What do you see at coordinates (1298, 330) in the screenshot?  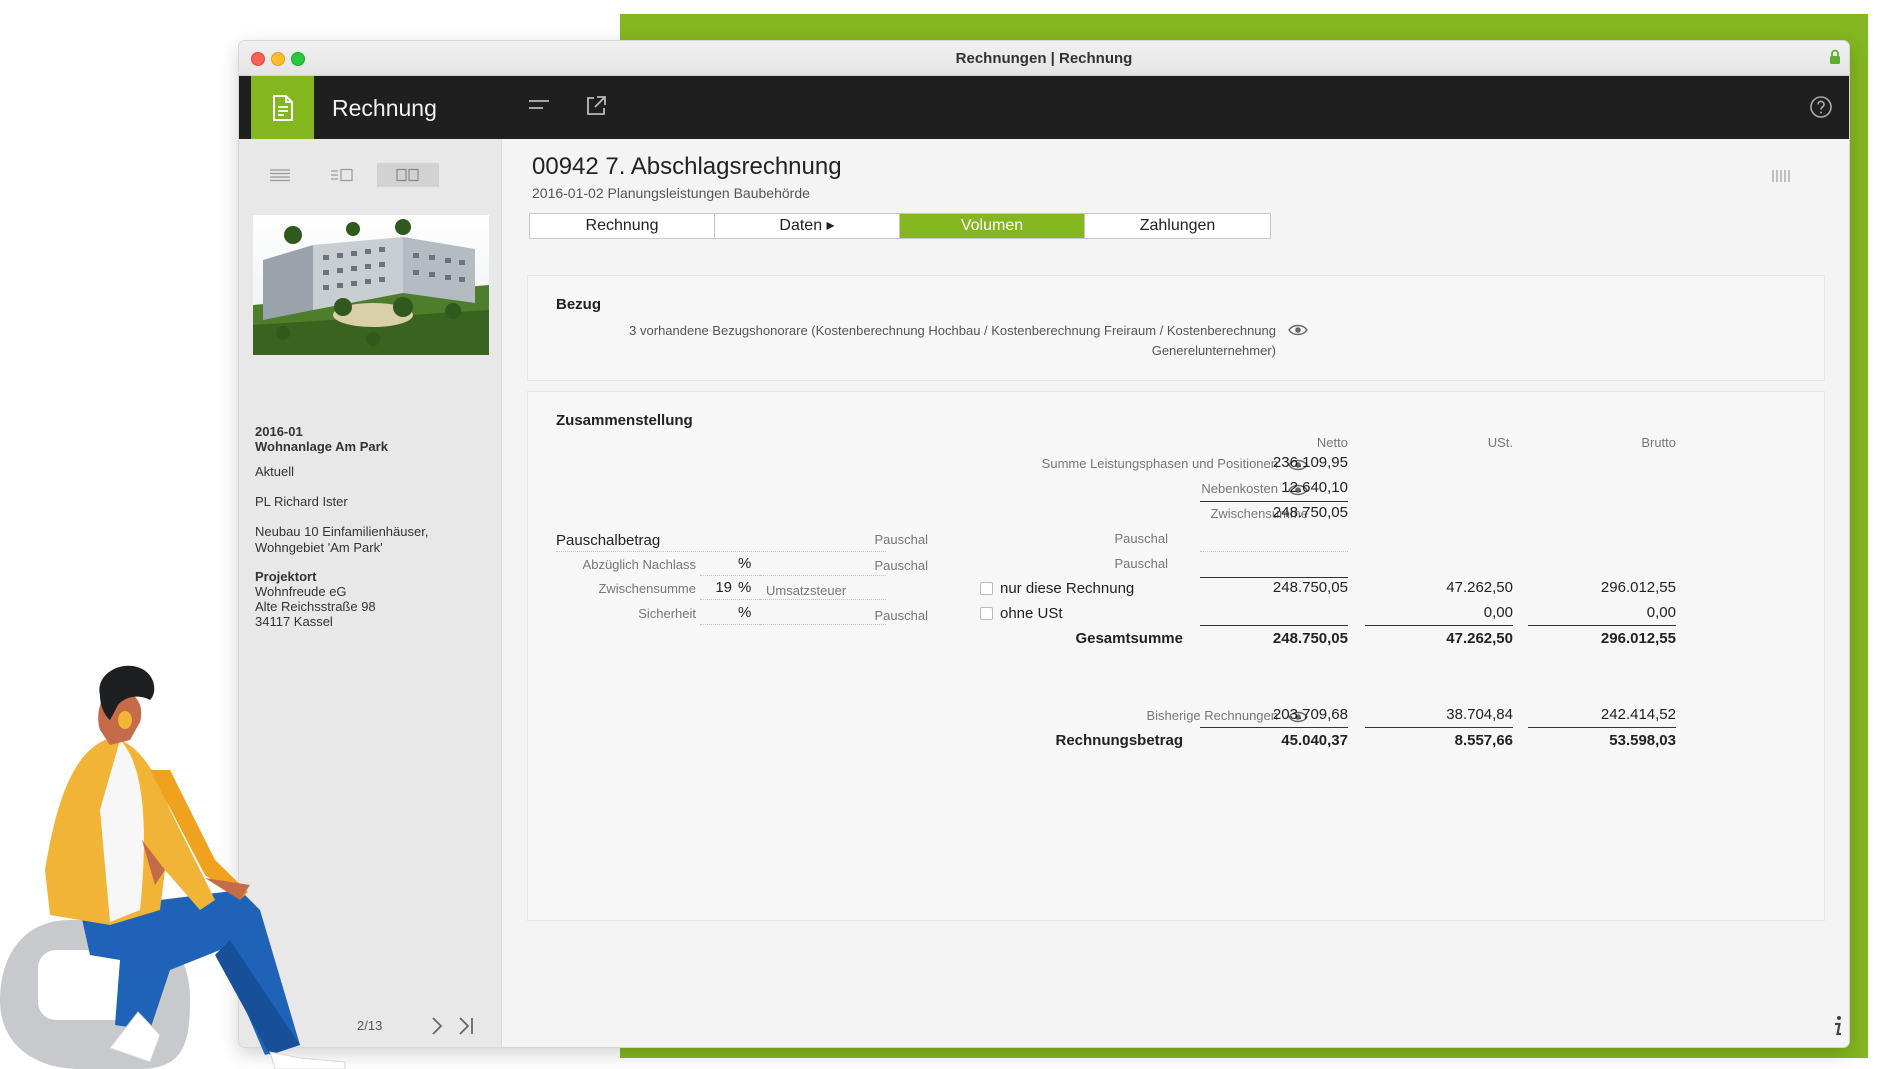 I see `bezug-eye-icon` at bounding box center [1298, 330].